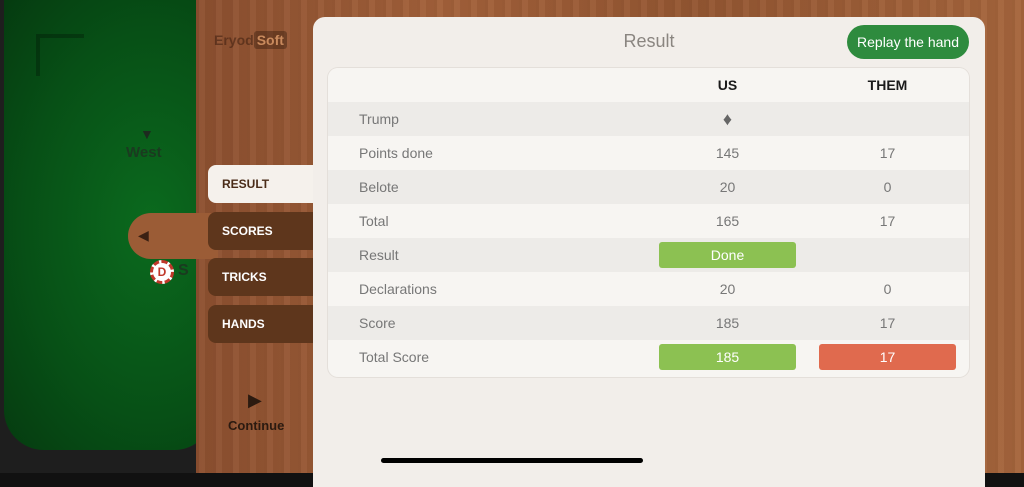  I want to click on continue-button: Continue, so click(256, 425).